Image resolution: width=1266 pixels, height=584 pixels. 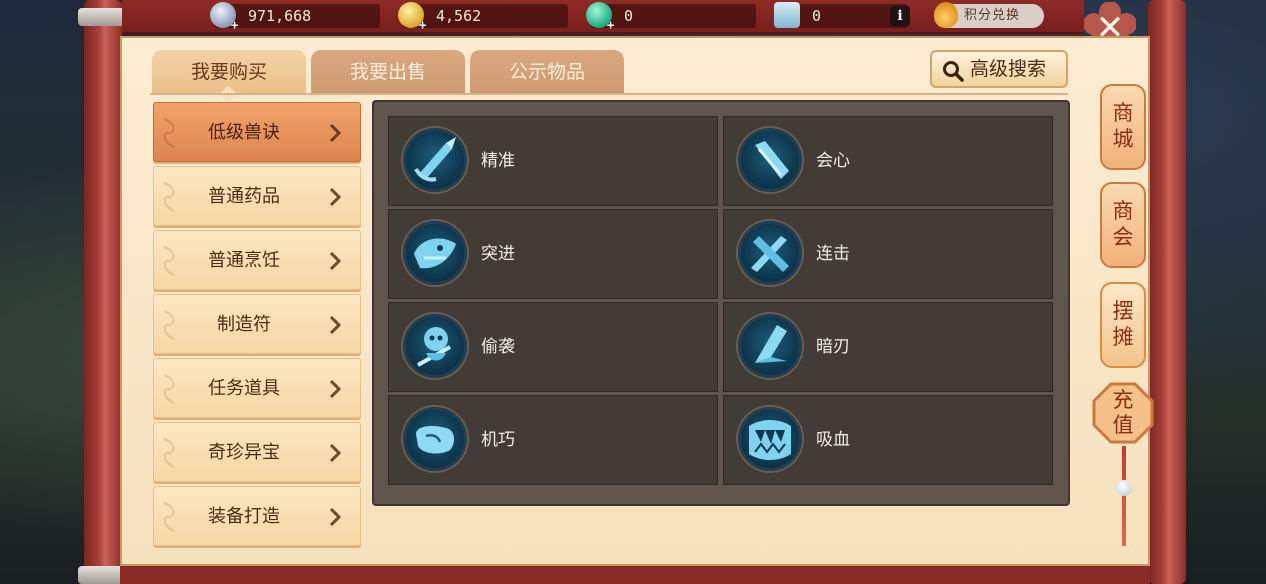 I want to click on category-item: 普通烹饪, so click(x=257, y=260).